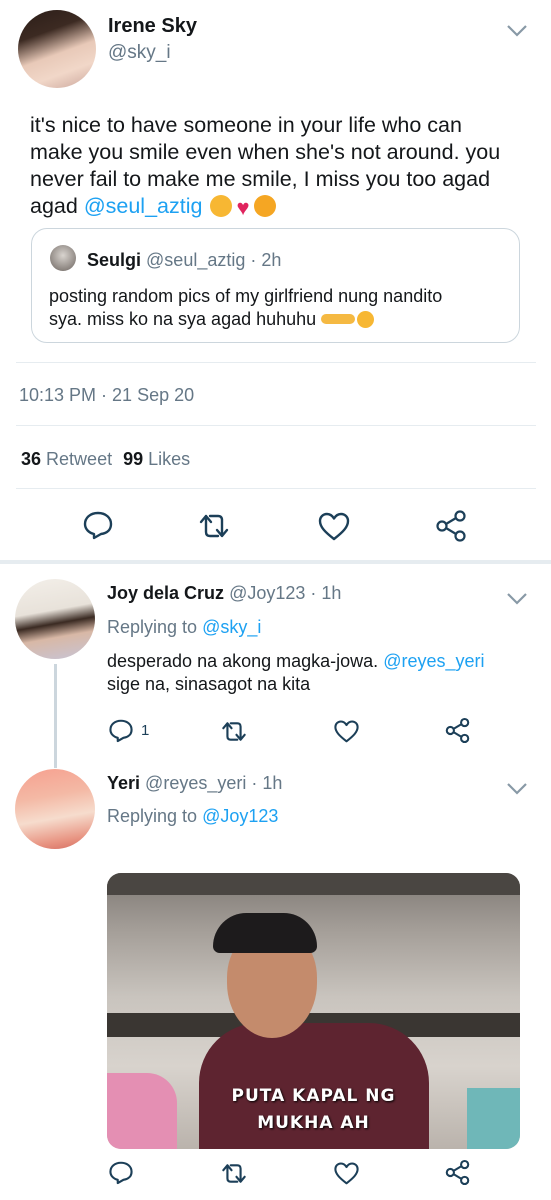 The width and height of the screenshot is (551, 1200). Describe the element at coordinates (245, 661) in the screenshot. I see `reply-text-line-content: desperado na akong magka-jowa.` at that location.